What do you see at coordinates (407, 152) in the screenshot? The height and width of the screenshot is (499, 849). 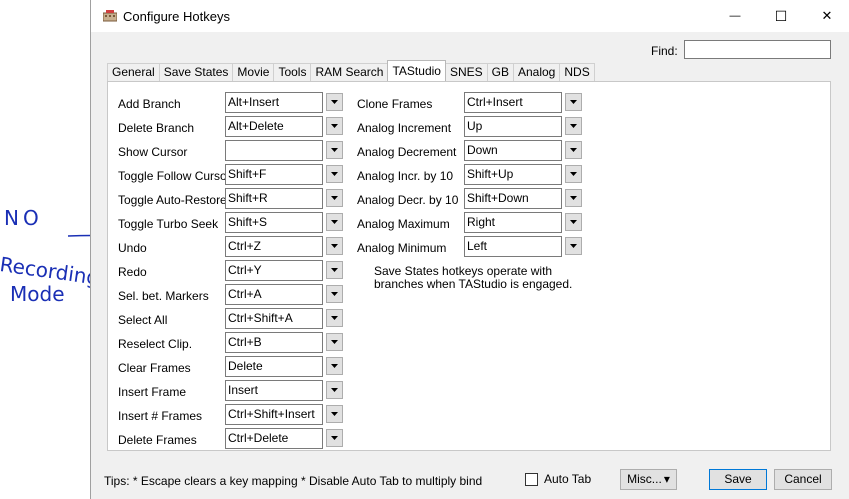 I see `hotkey-label: Analog Decrement` at bounding box center [407, 152].